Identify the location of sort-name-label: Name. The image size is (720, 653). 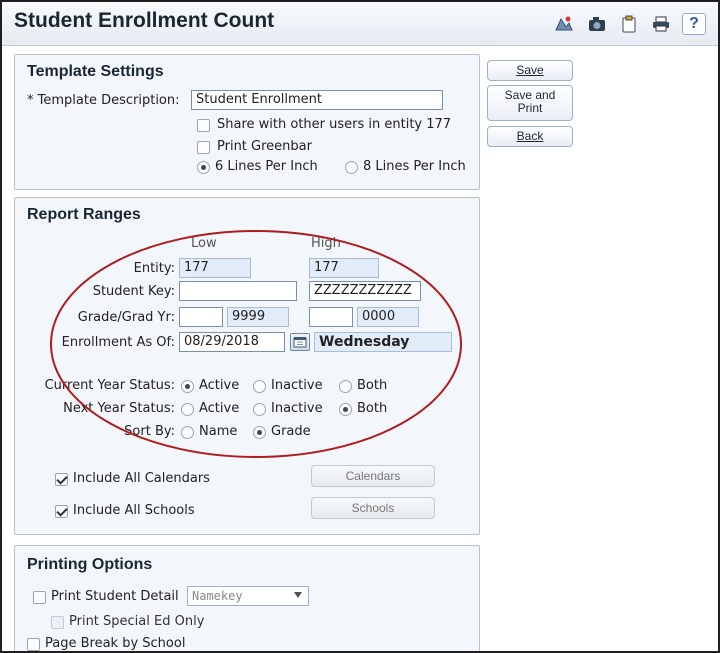
(218, 431).